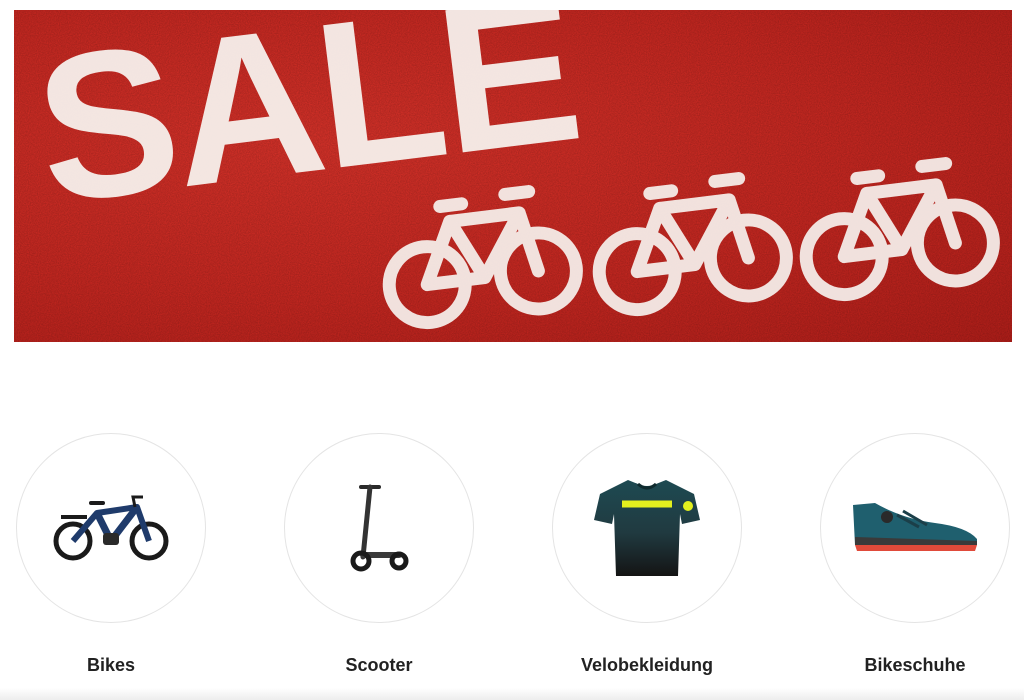 The height and width of the screenshot is (700, 1024). I want to click on category-bikeschuhe: Bikeschuhe, so click(915, 557).